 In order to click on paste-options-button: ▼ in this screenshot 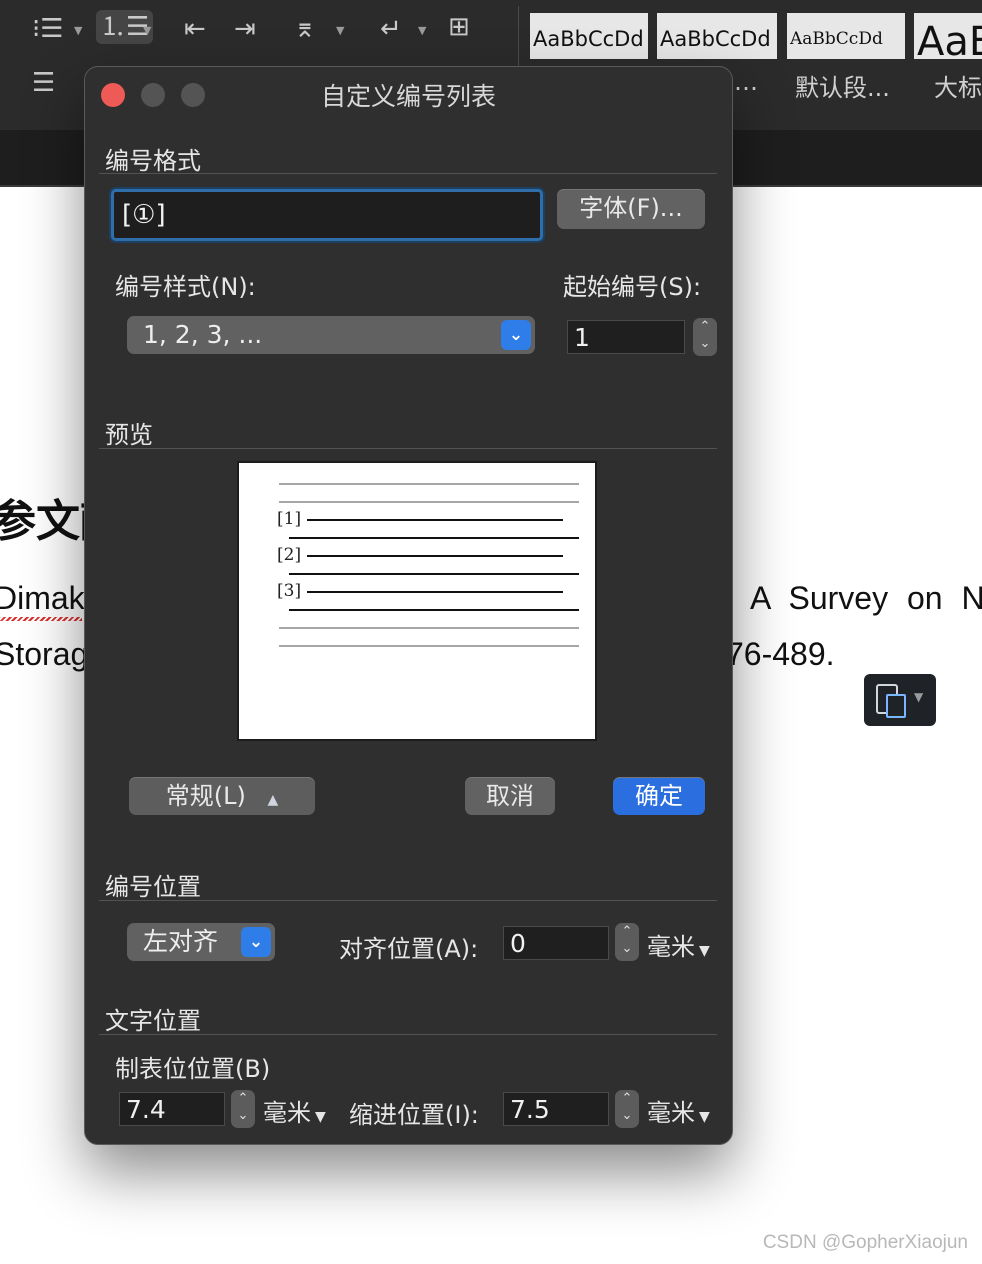, I will do `click(900, 700)`.